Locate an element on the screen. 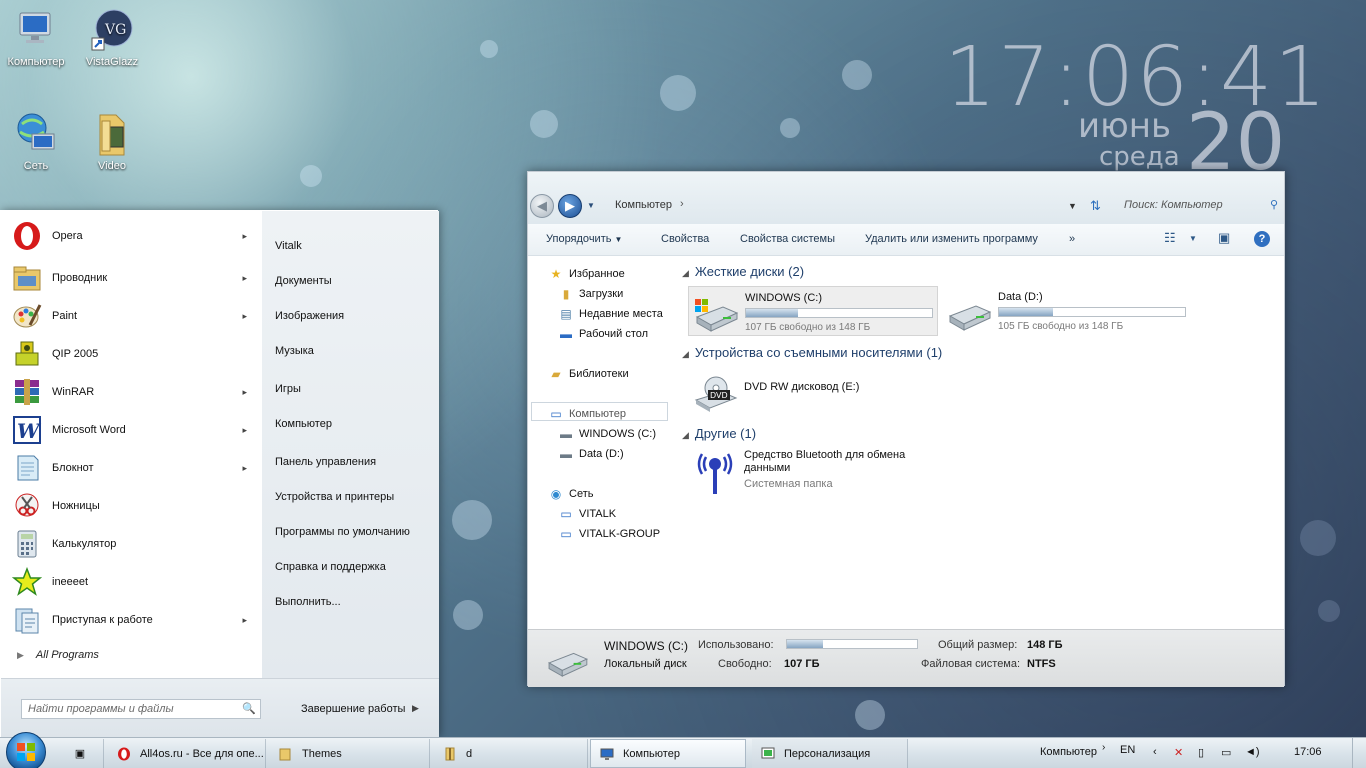 This screenshot has height=768, width=1366. back-button: ◀ is located at coordinates (542, 206).